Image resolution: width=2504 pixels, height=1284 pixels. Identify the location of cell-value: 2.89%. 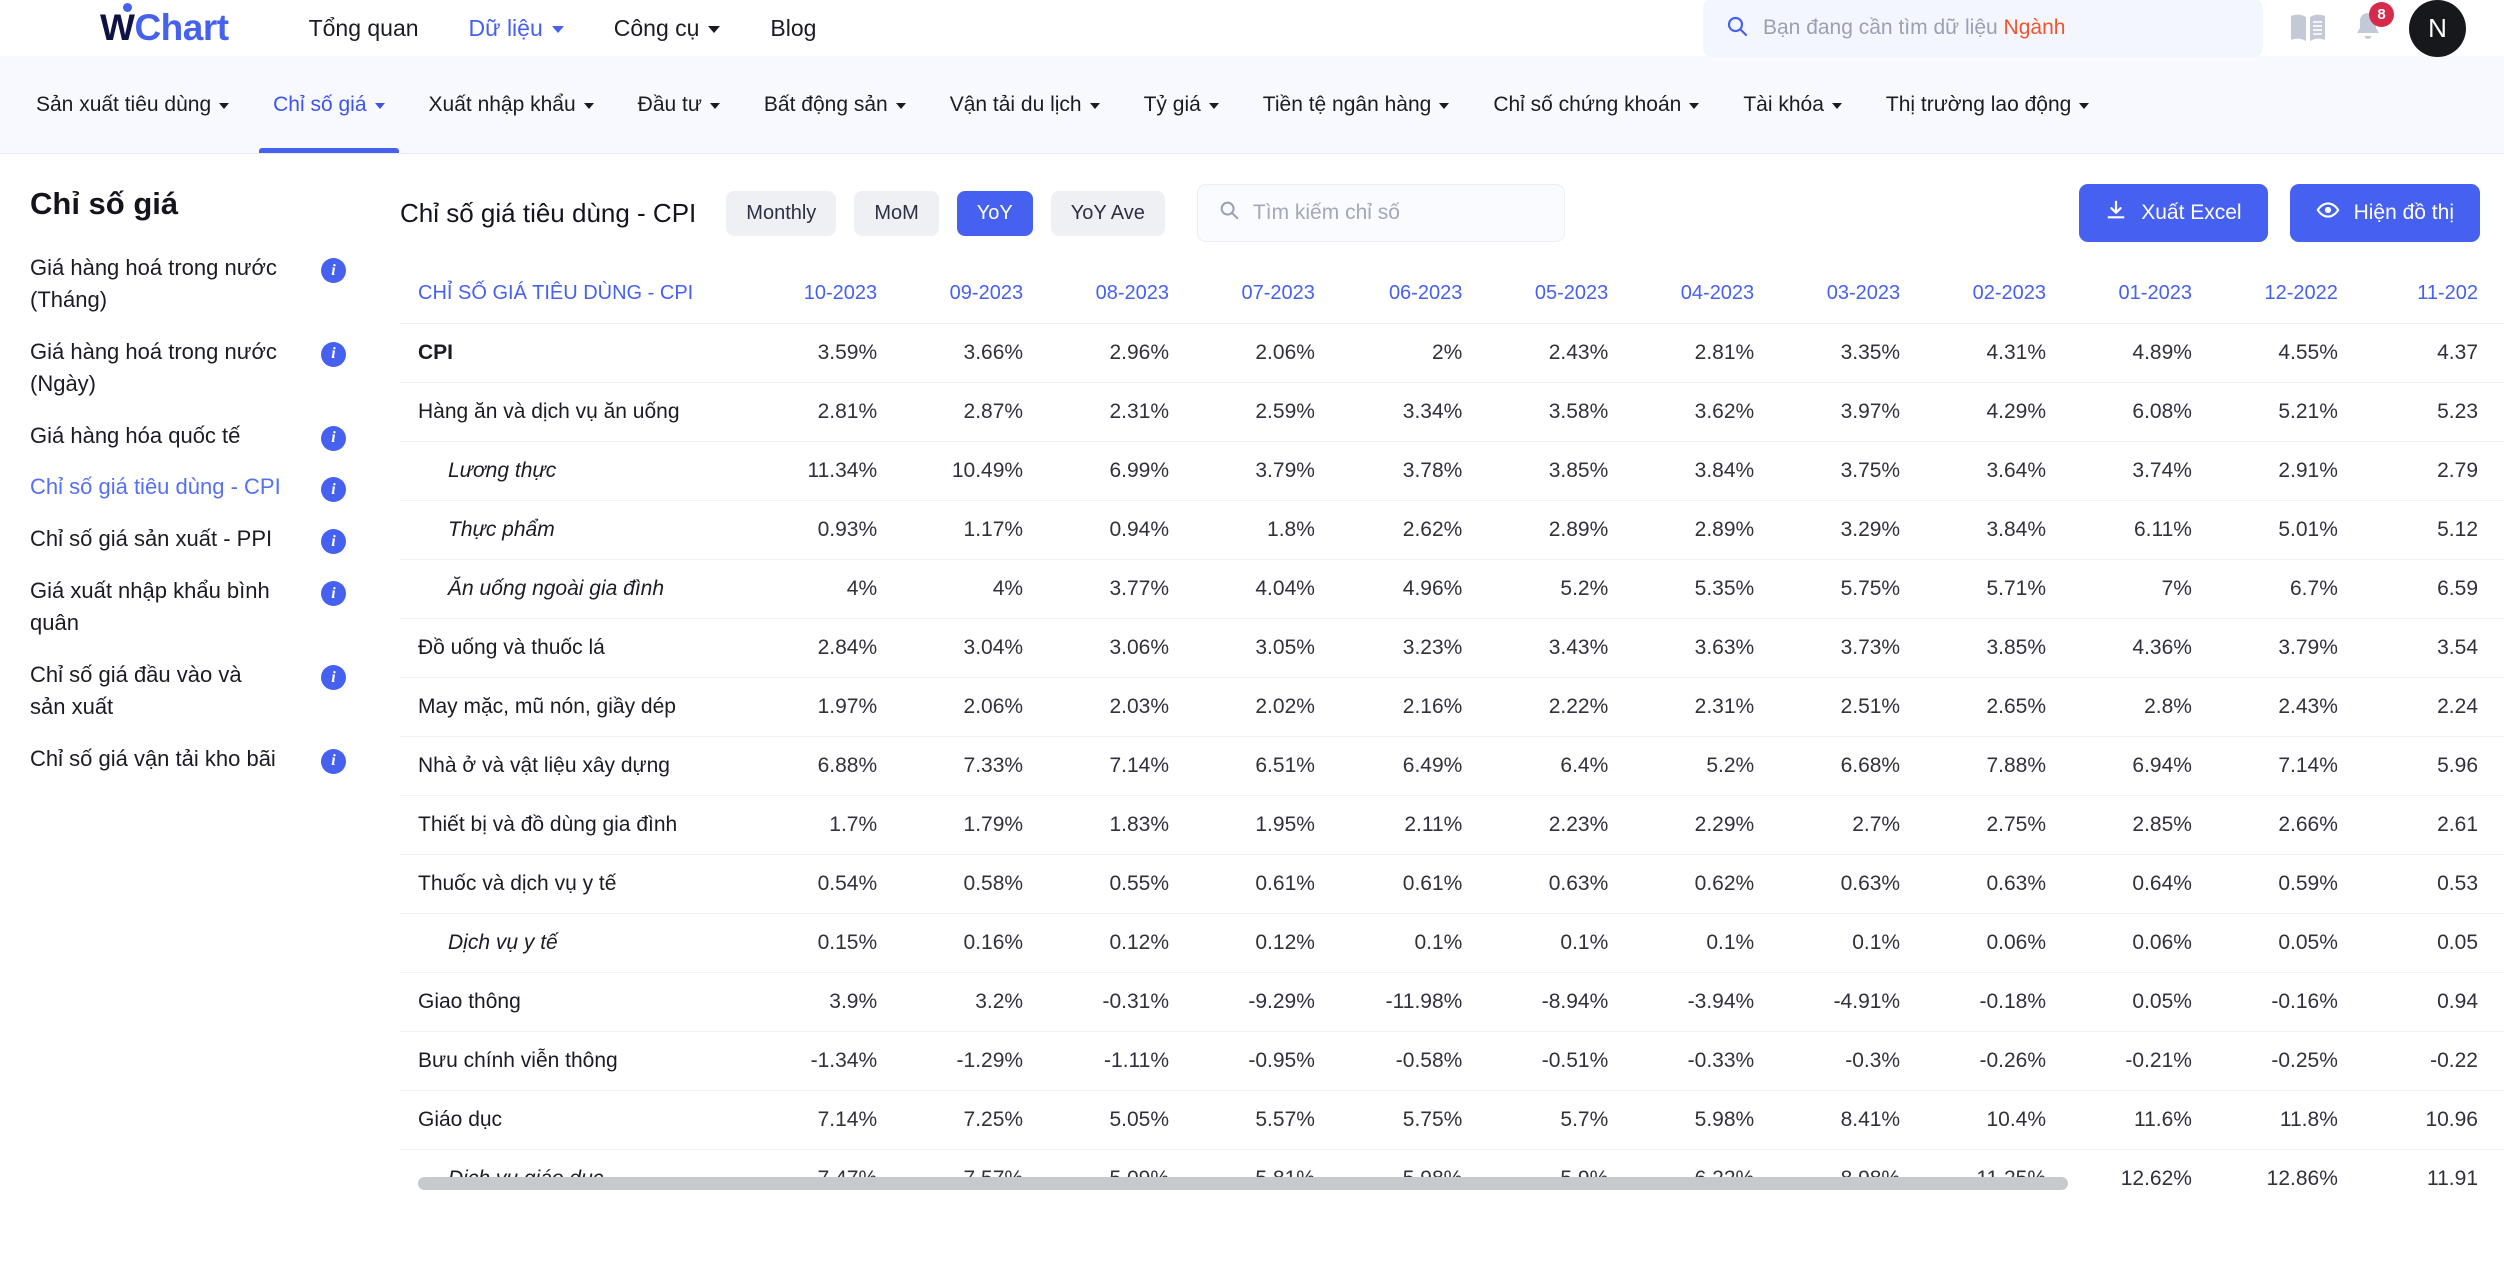
(1707, 530).